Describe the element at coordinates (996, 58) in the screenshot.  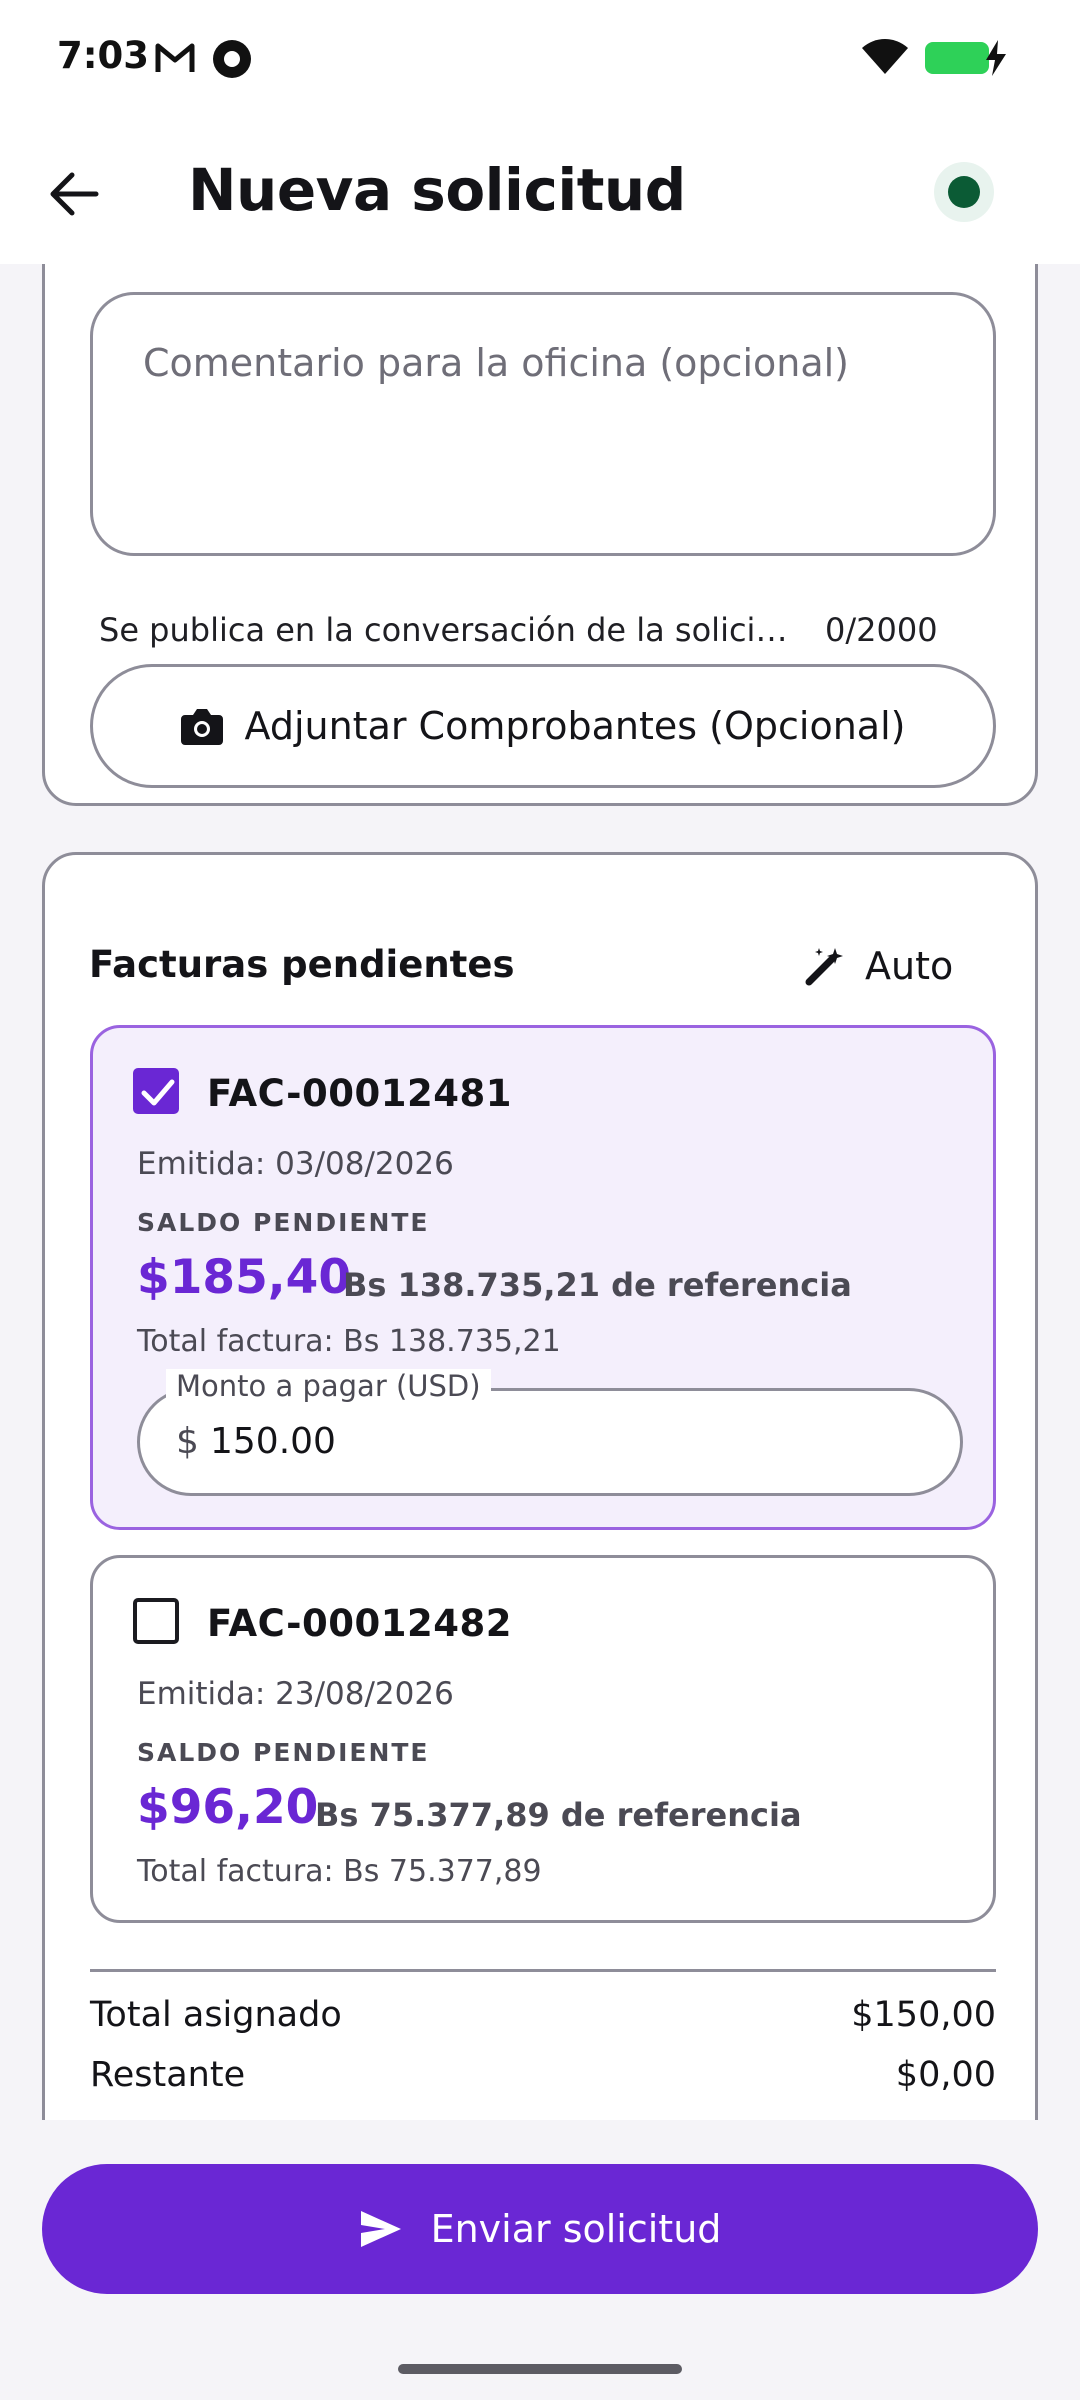
I see `charging-icon` at that location.